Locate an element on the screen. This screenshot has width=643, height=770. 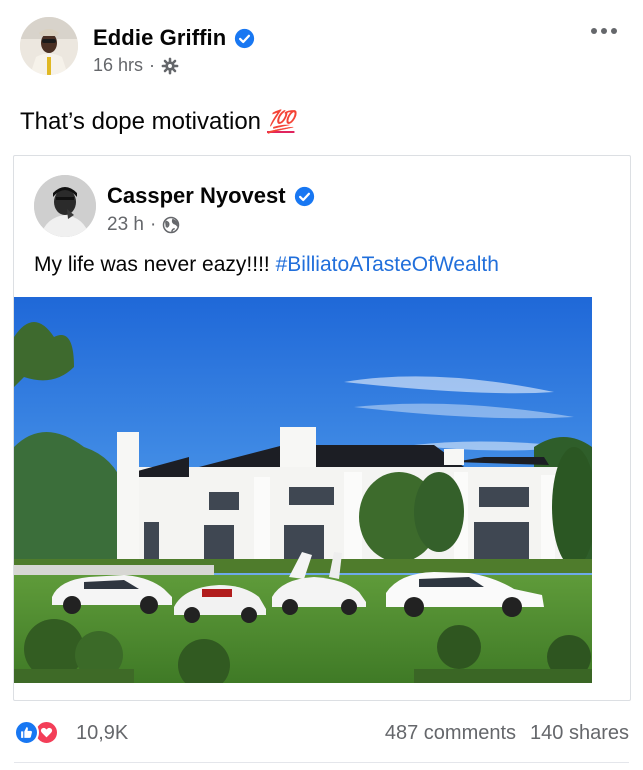
shared-author-row: Cassper Nyovest is located at coordinates (211, 196).